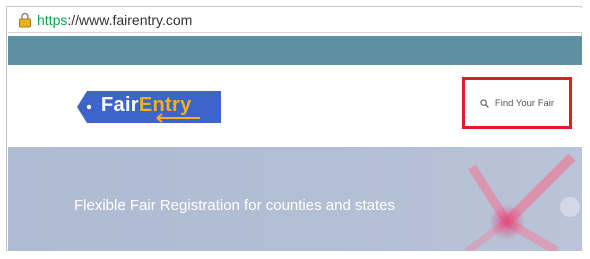  I want to click on find-your-fair-button: Find Your Fair, so click(517, 103).